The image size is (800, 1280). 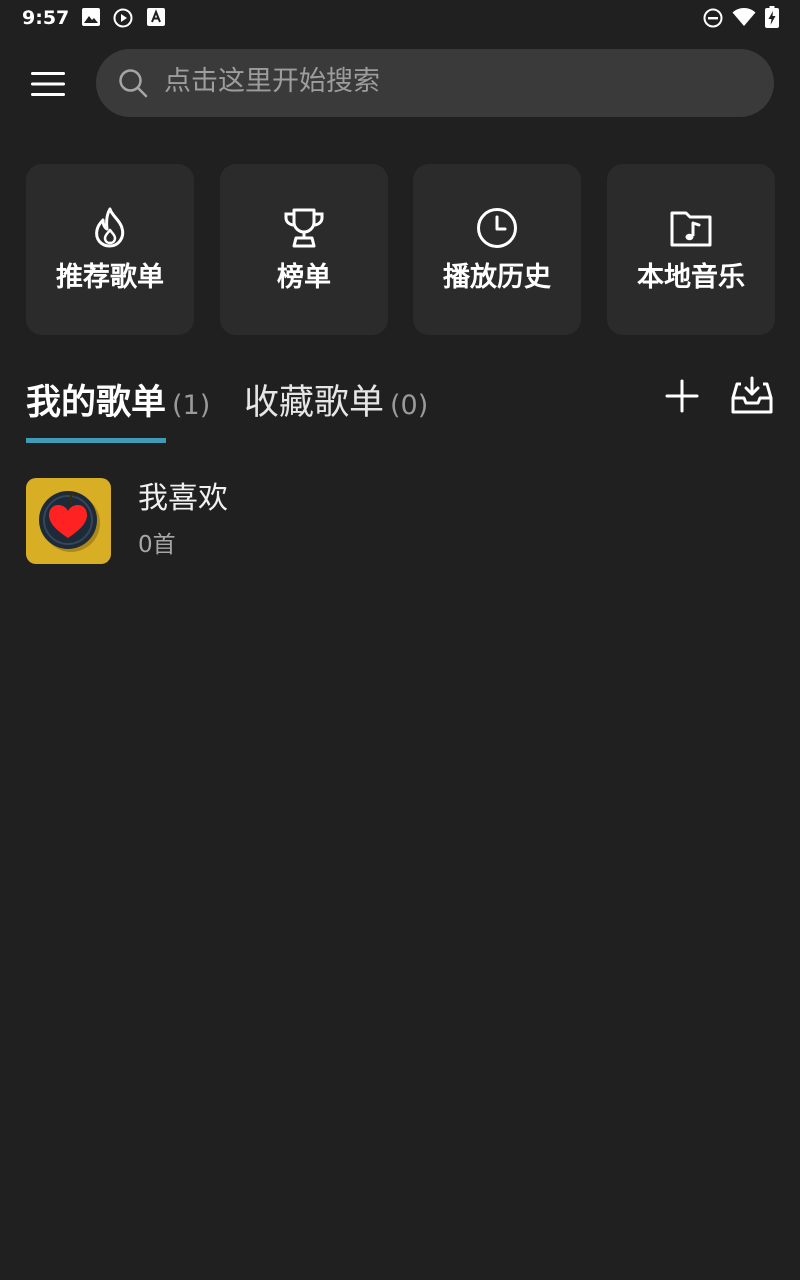 I want to click on add-playlist-button, so click(x=682, y=396).